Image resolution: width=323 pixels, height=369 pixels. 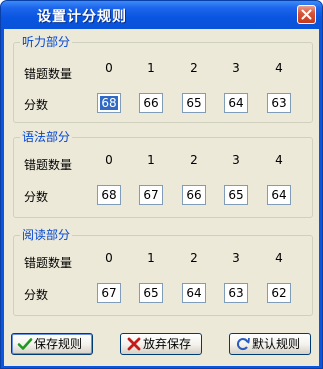 What do you see at coordinates (82, 17) in the screenshot?
I see `window-title: 设置计分规则` at bounding box center [82, 17].